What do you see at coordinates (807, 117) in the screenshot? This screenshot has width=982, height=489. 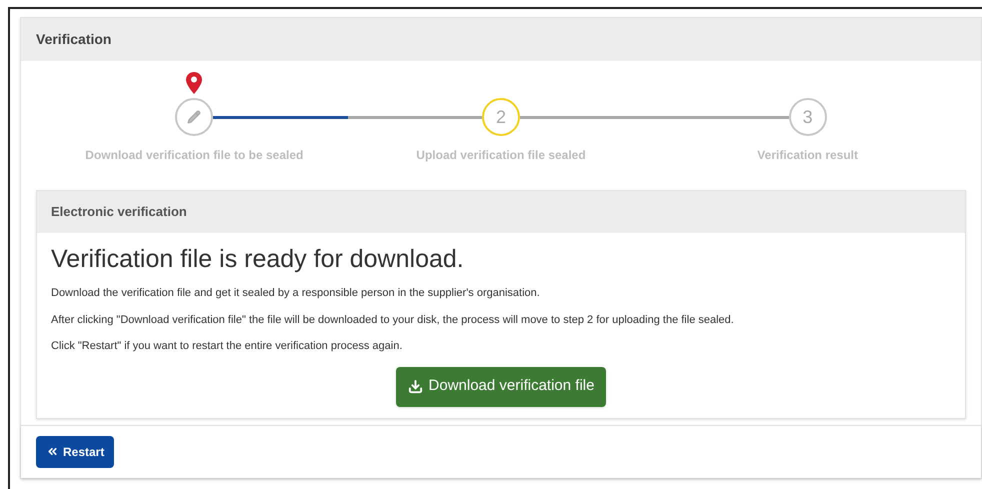 I see `step-number: 3` at bounding box center [807, 117].